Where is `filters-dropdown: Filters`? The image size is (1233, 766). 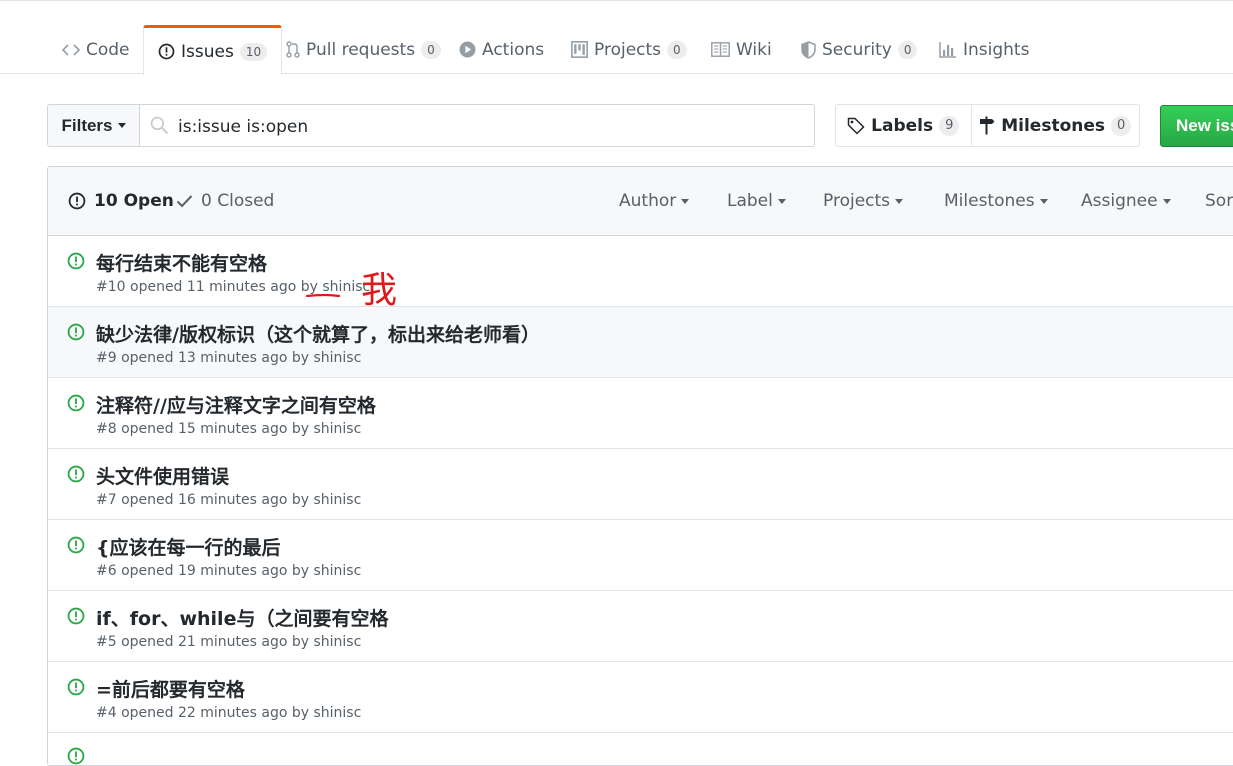 filters-dropdown: Filters is located at coordinates (93, 125).